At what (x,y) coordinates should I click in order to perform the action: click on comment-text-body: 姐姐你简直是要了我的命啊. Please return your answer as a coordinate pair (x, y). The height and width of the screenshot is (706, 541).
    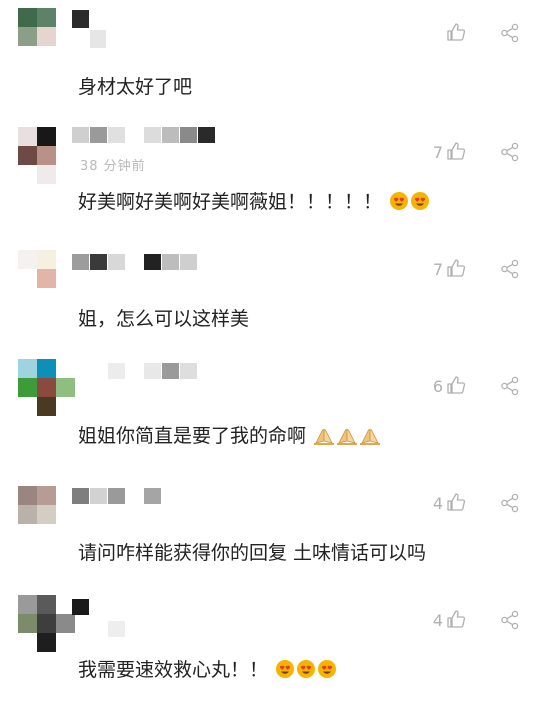
    Looking at the image, I should click on (192, 436).